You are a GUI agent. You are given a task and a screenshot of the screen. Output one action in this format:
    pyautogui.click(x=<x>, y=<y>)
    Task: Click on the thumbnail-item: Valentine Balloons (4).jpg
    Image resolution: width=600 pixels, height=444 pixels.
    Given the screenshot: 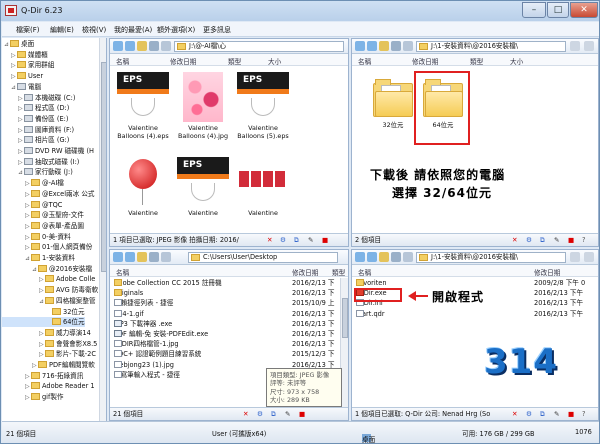 What is the action you would take?
    pyautogui.click(x=203, y=106)
    